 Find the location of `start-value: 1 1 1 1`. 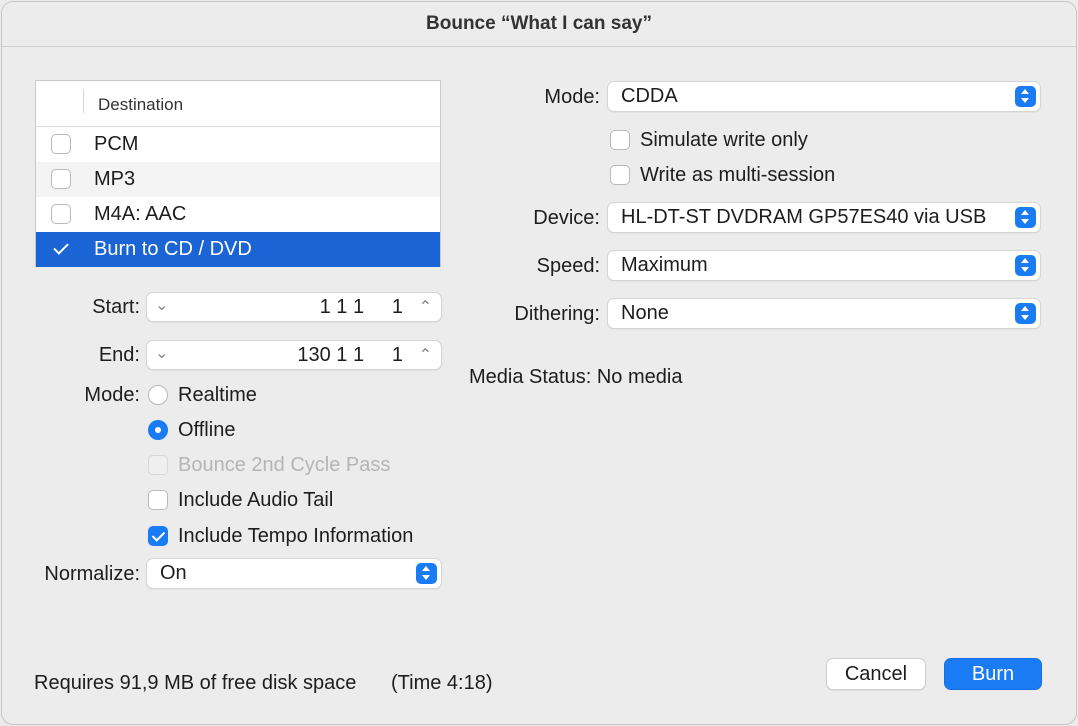

start-value: 1 1 1 1 is located at coordinates (361, 307).